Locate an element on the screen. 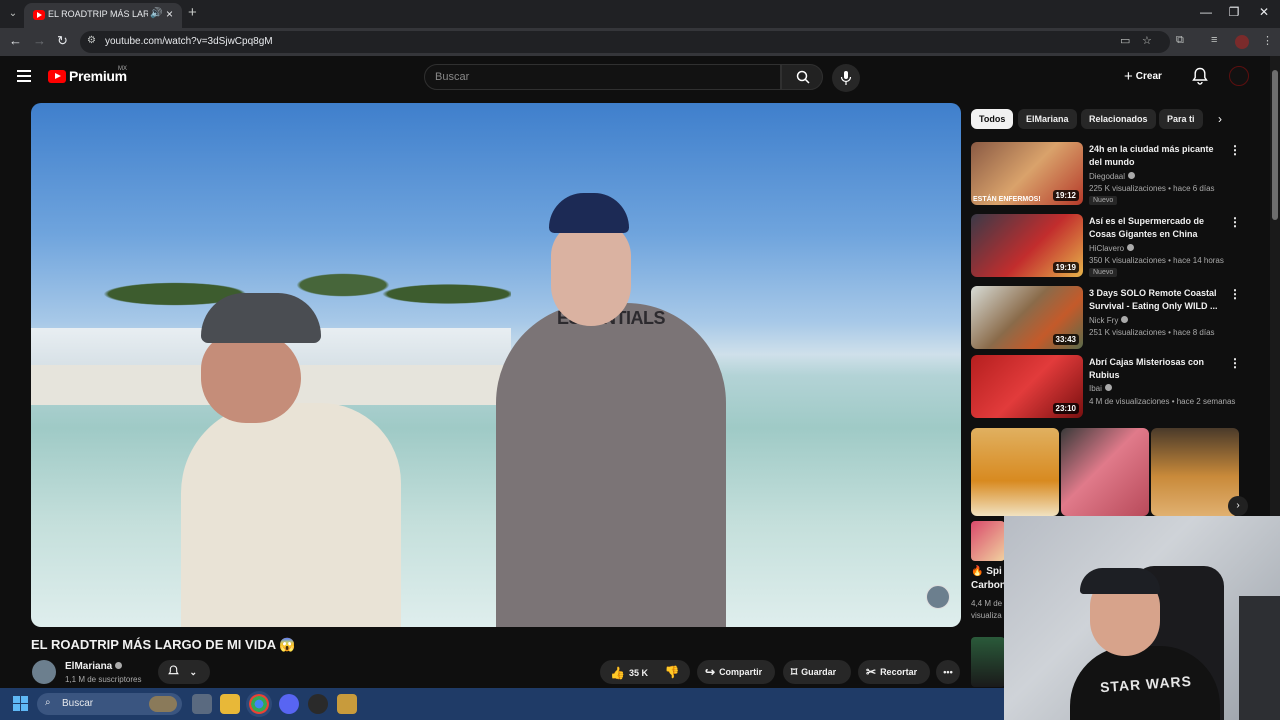 Image resolution: width=1280 pixels, height=720 pixels. rec-channel: Diegodaal is located at coordinates (1112, 176).